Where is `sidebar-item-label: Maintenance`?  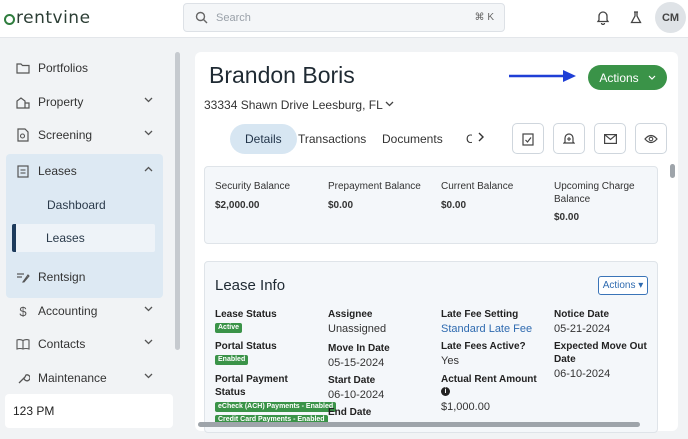 sidebar-item-label: Maintenance is located at coordinates (72, 378).